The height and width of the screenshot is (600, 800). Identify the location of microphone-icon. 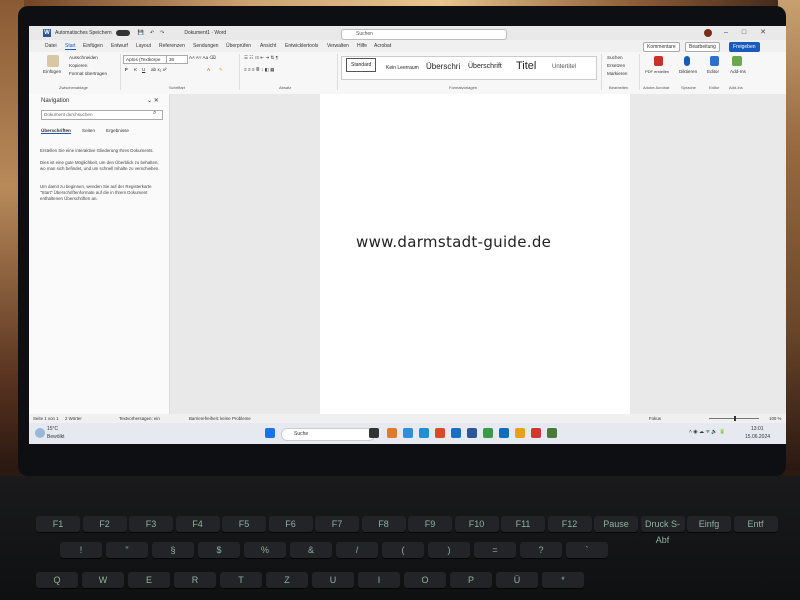
(687, 61).